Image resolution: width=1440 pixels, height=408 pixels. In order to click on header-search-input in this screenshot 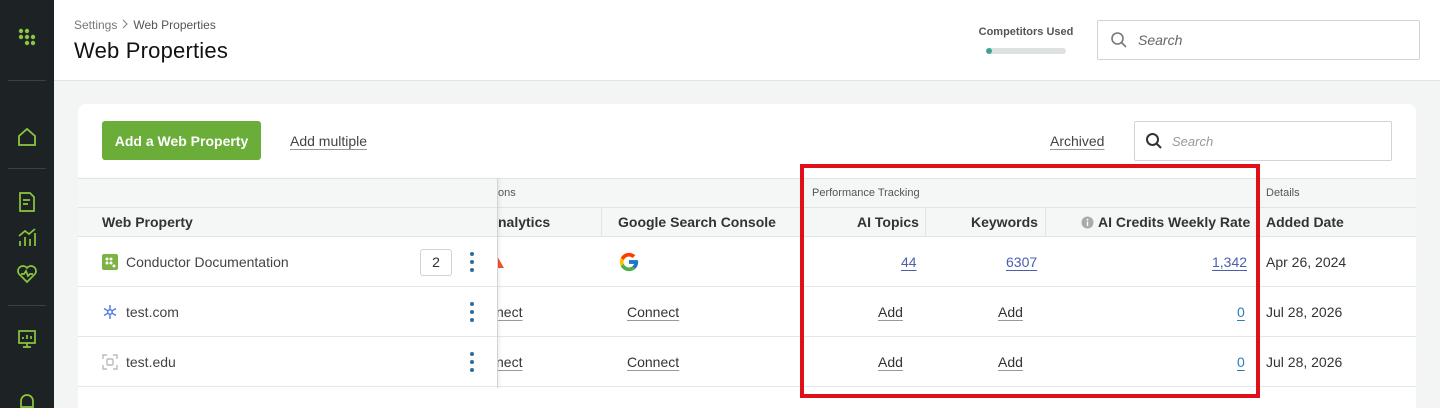, I will do `click(1268, 40)`.